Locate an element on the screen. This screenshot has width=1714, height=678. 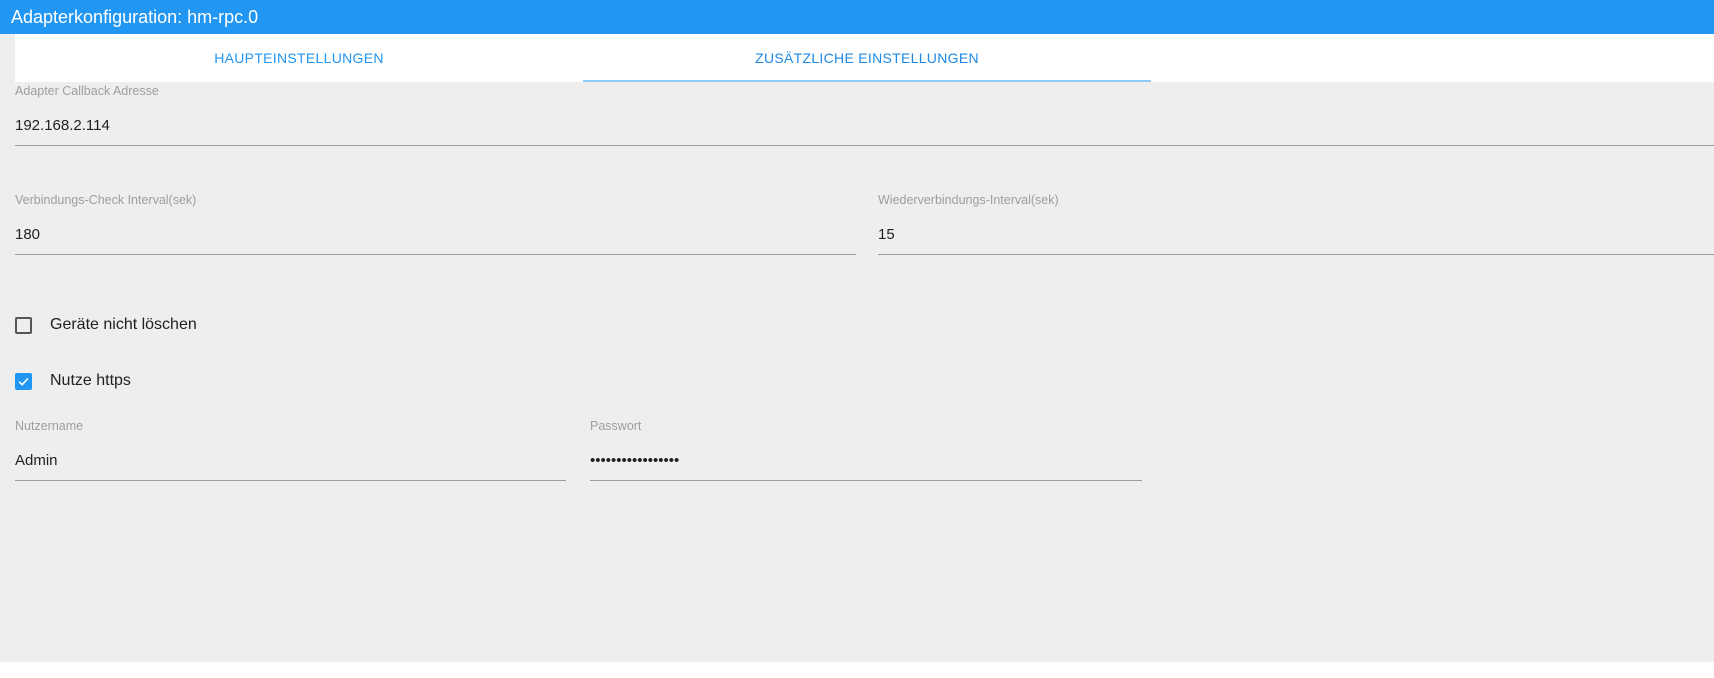
username-input is located at coordinates (290, 460).